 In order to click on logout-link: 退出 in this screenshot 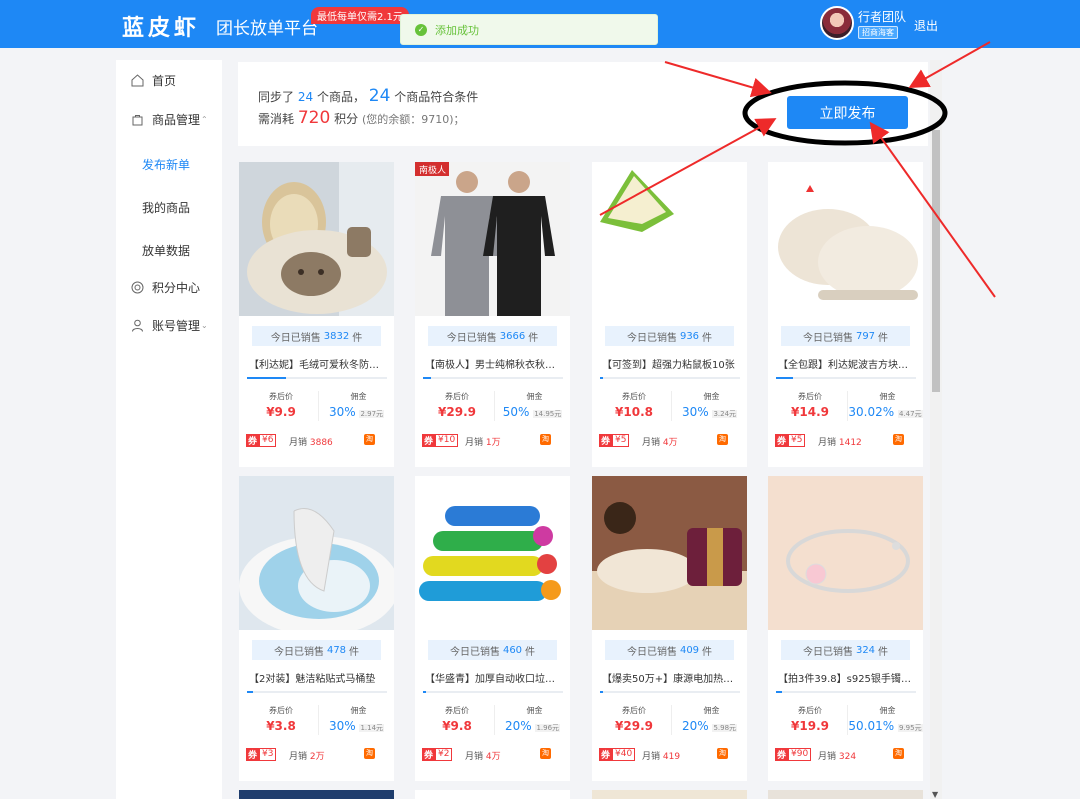, I will do `click(926, 25)`.